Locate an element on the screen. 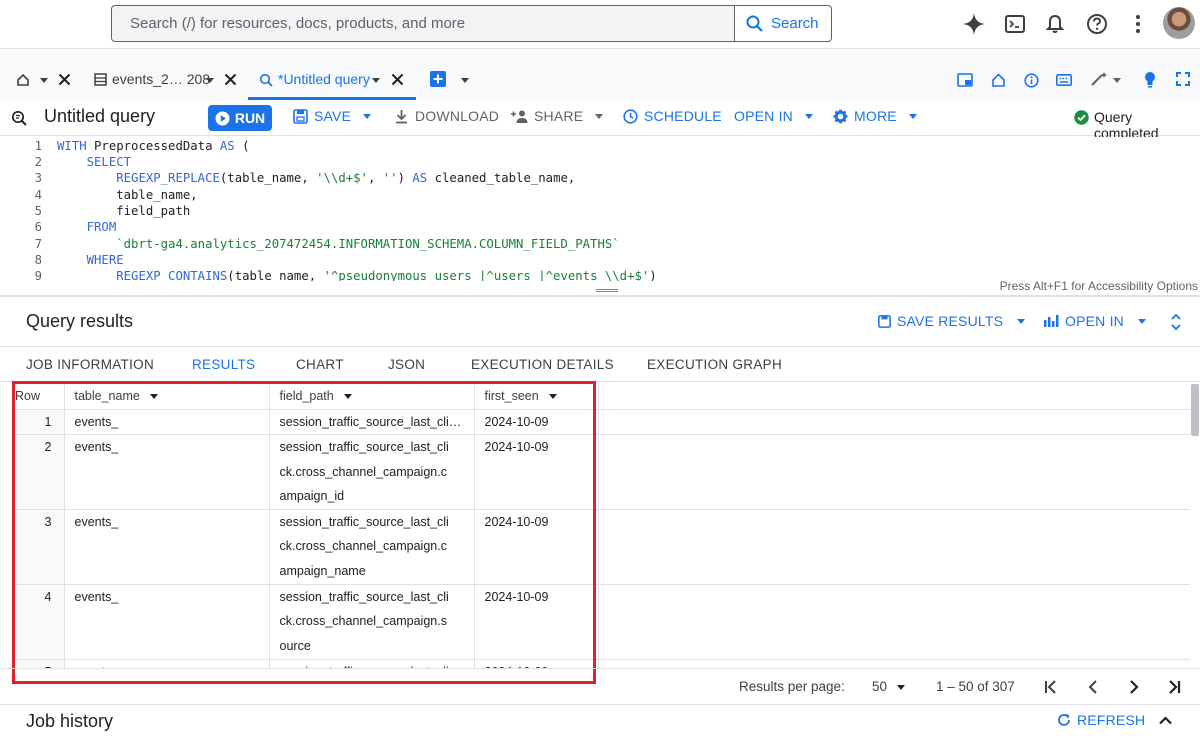 The height and width of the screenshot is (736, 1200). tab-json: JSON is located at coordinates (406, 364).